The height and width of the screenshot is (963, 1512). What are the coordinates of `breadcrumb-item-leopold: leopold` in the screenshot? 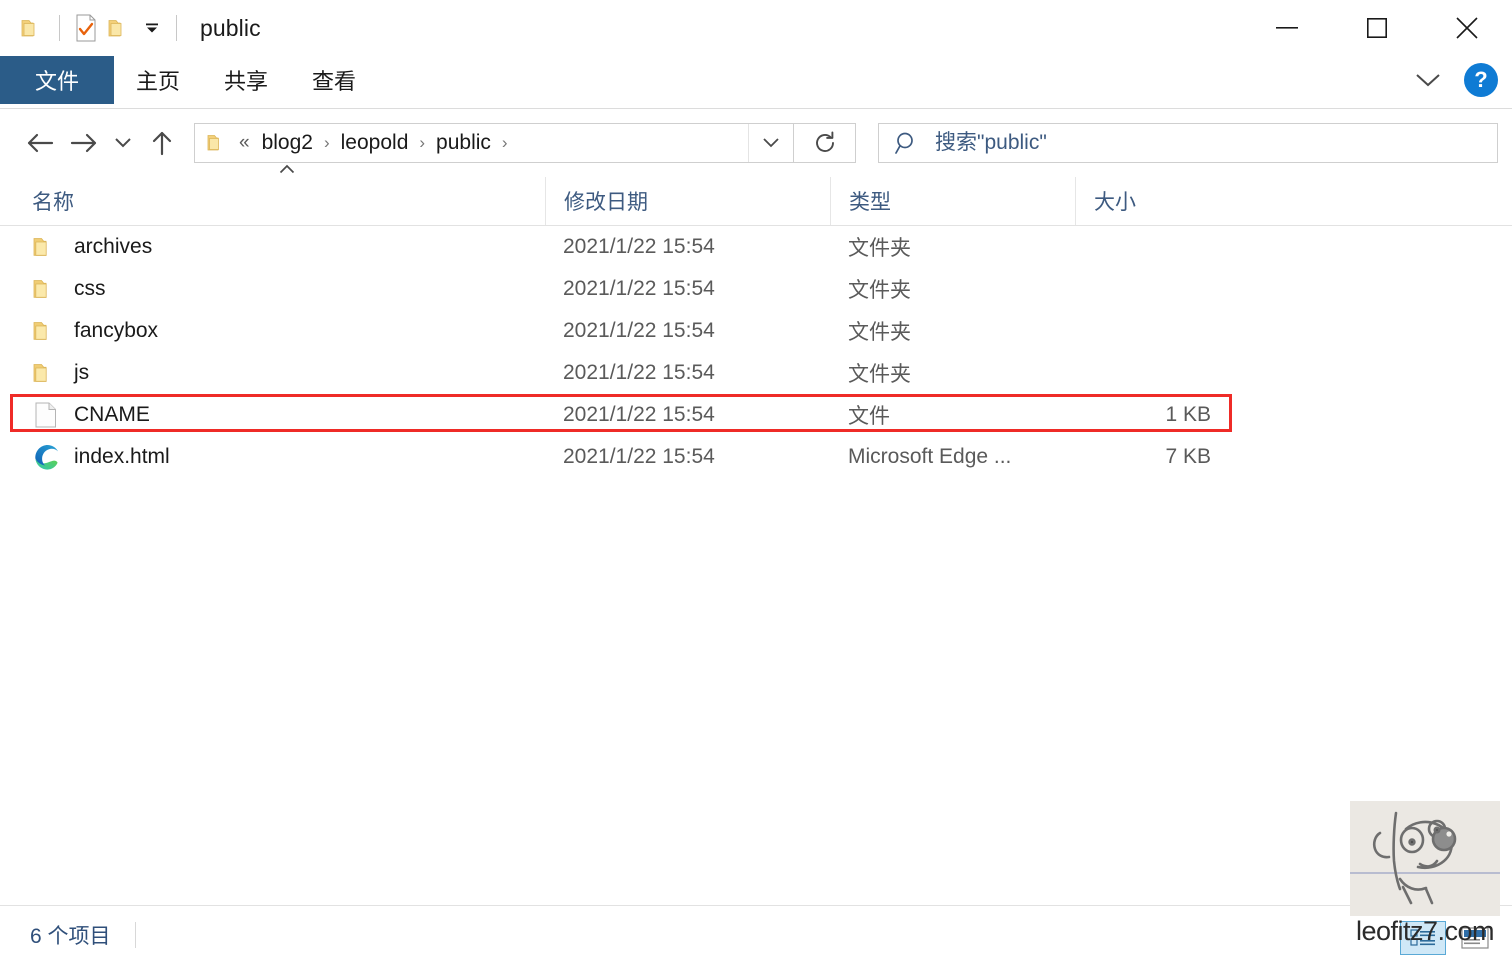 It's located at (375, 143).